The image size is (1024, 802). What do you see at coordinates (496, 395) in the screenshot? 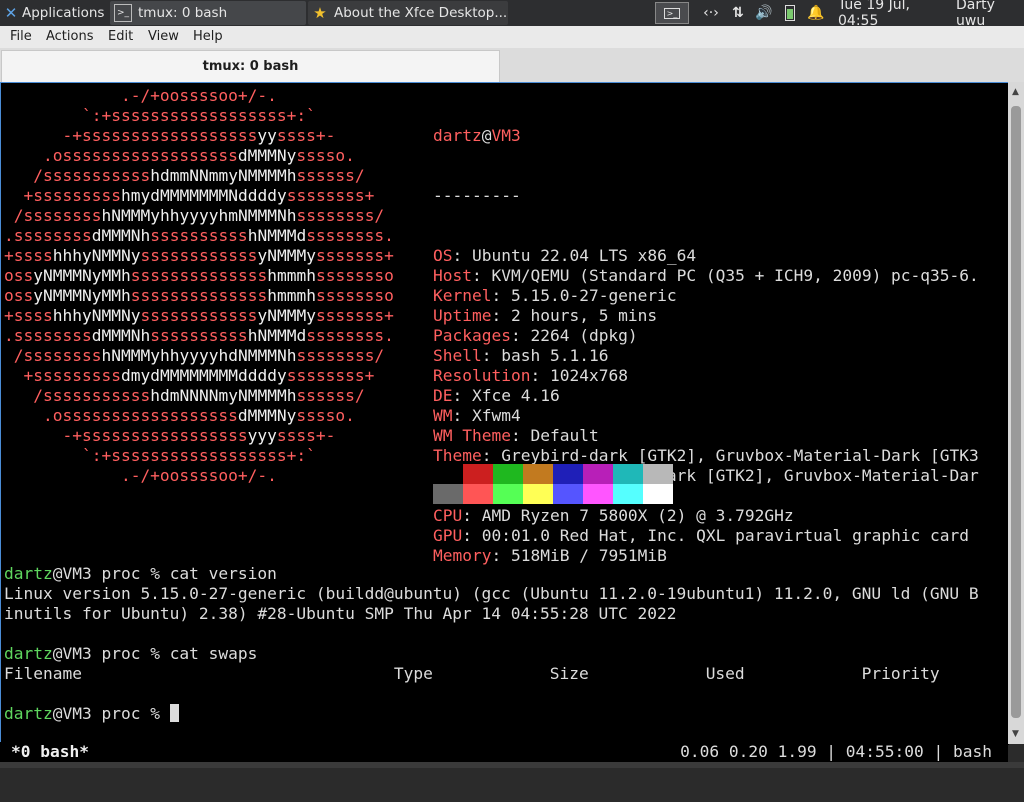
I see `info-field: DE: Xfce 4.16` at bounding box center [496, 395].